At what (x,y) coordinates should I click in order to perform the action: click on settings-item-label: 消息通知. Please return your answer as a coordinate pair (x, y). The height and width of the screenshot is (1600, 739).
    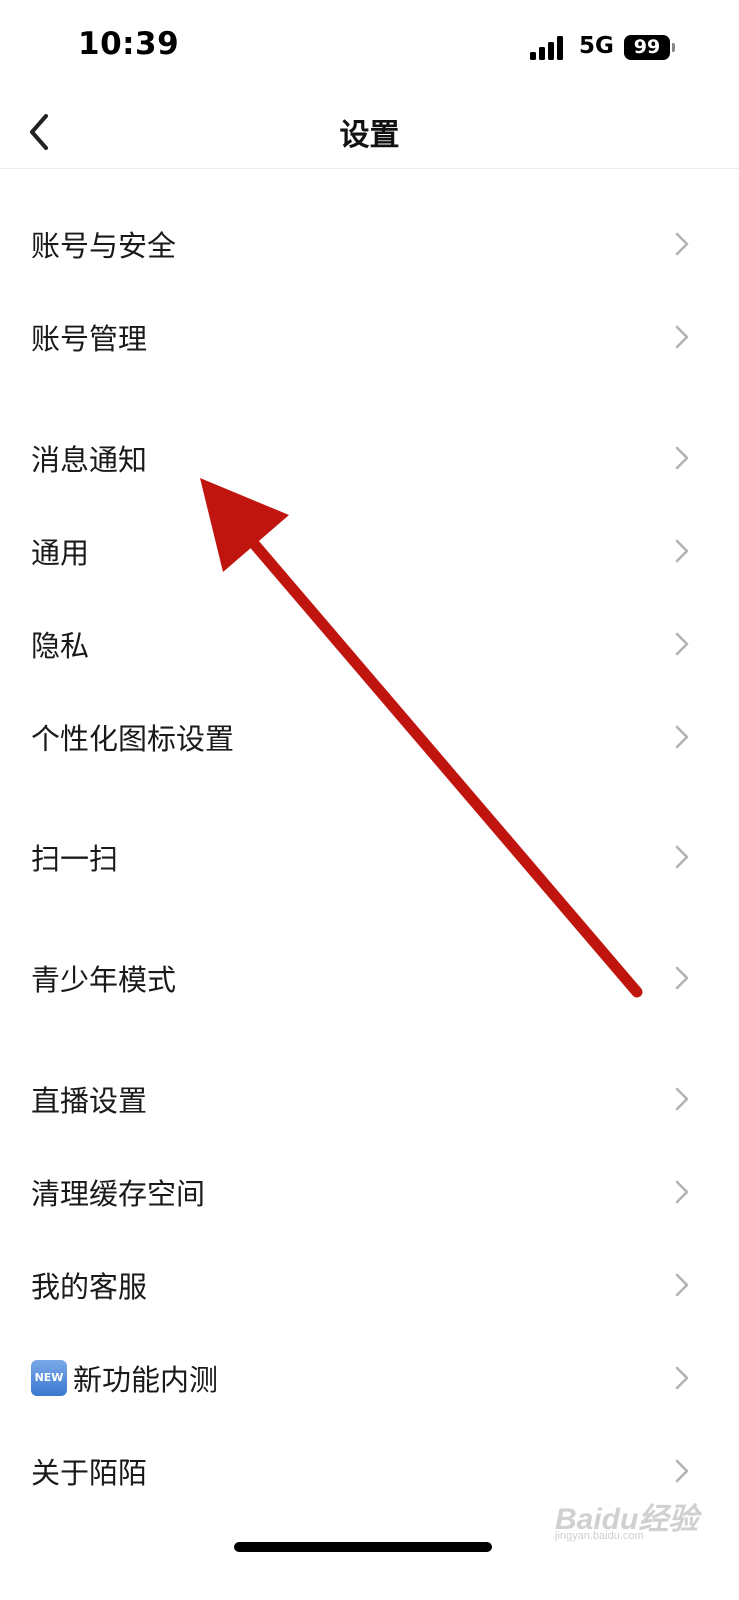
    Looking at the image, I should click on (89, 460).